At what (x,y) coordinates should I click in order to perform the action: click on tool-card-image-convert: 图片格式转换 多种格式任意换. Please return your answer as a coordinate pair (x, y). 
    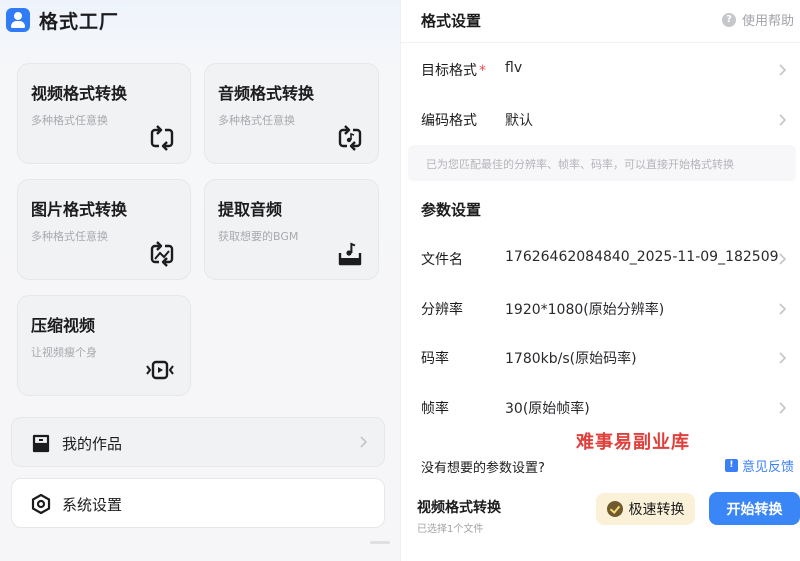
    Looking at the image, I should click on (104, 229).